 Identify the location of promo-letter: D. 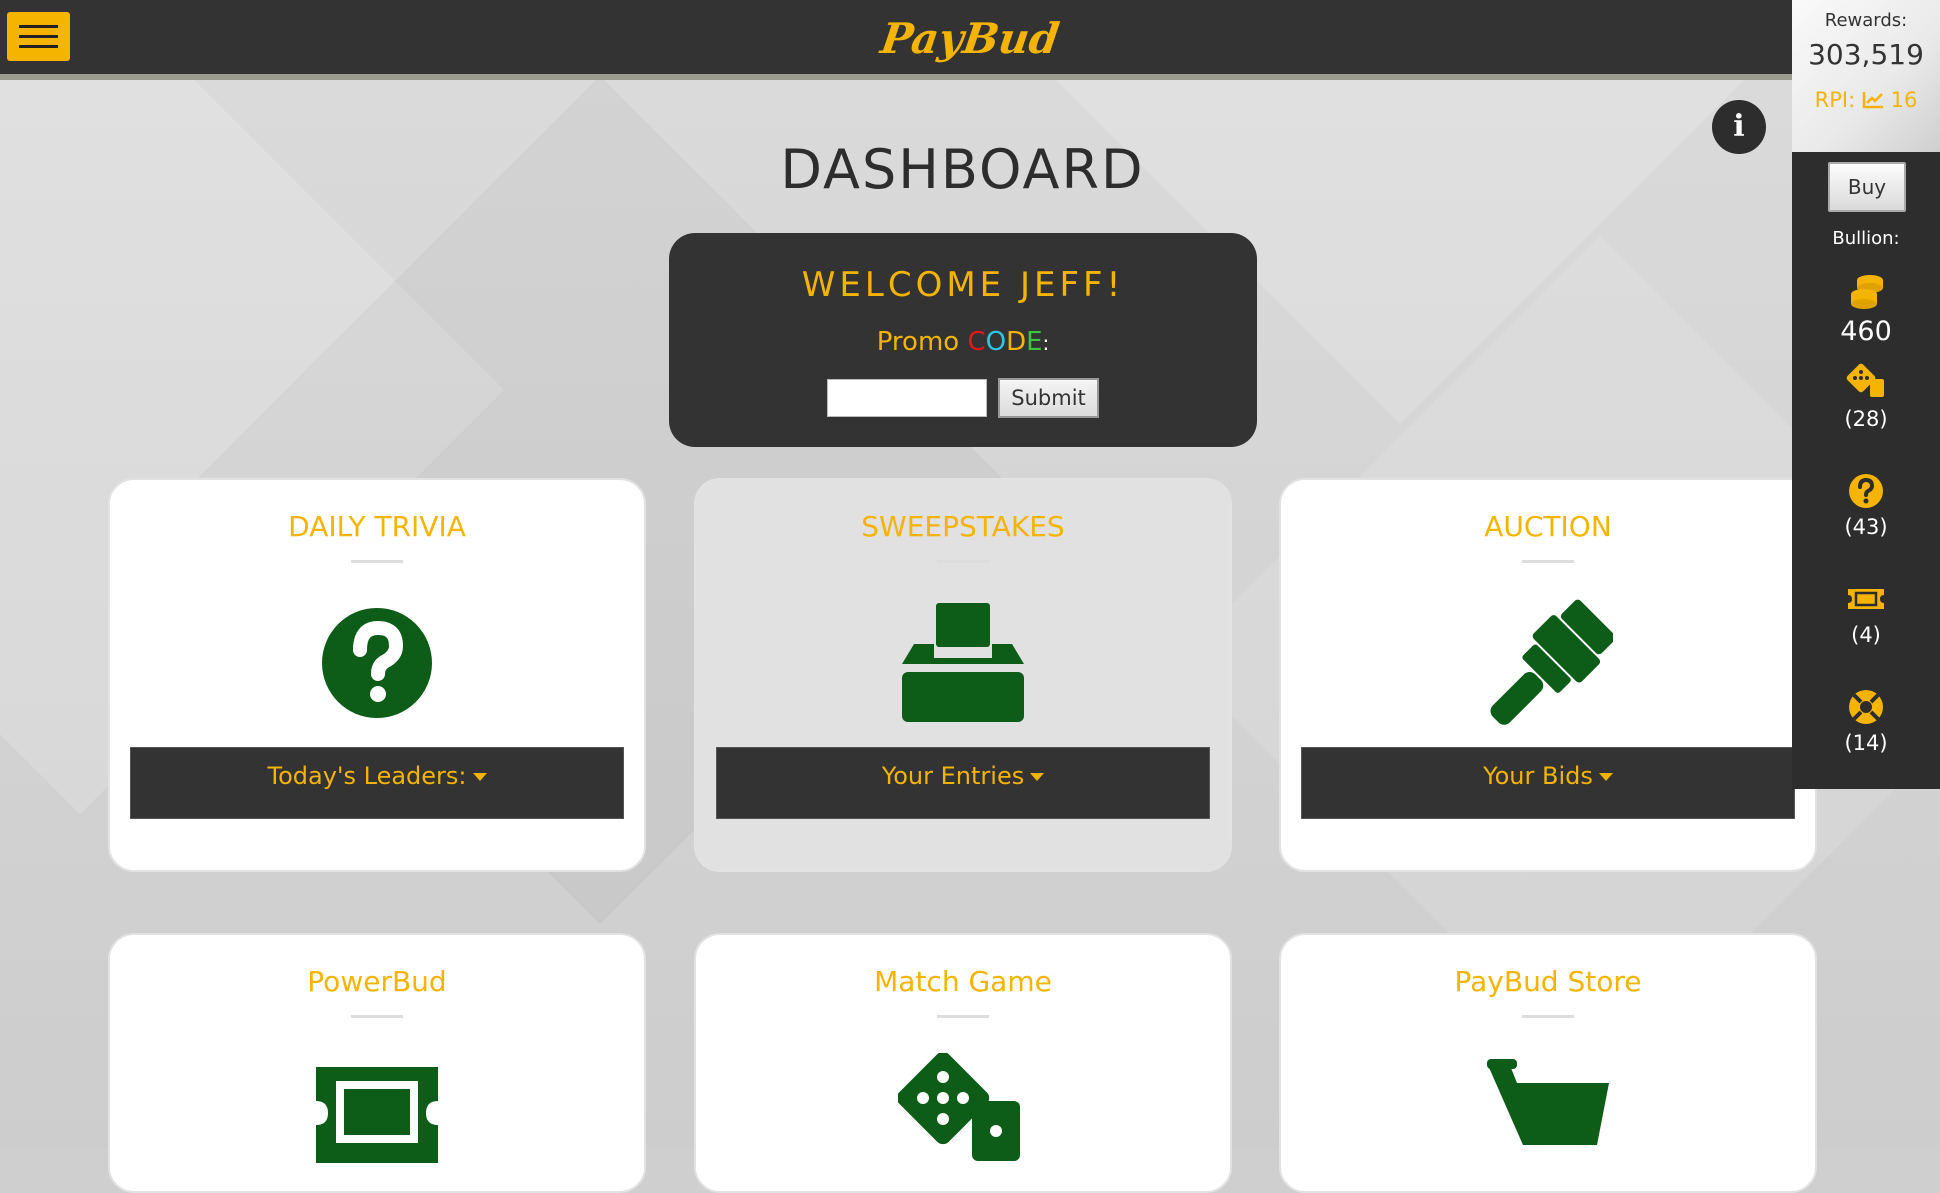
(1016, 342).